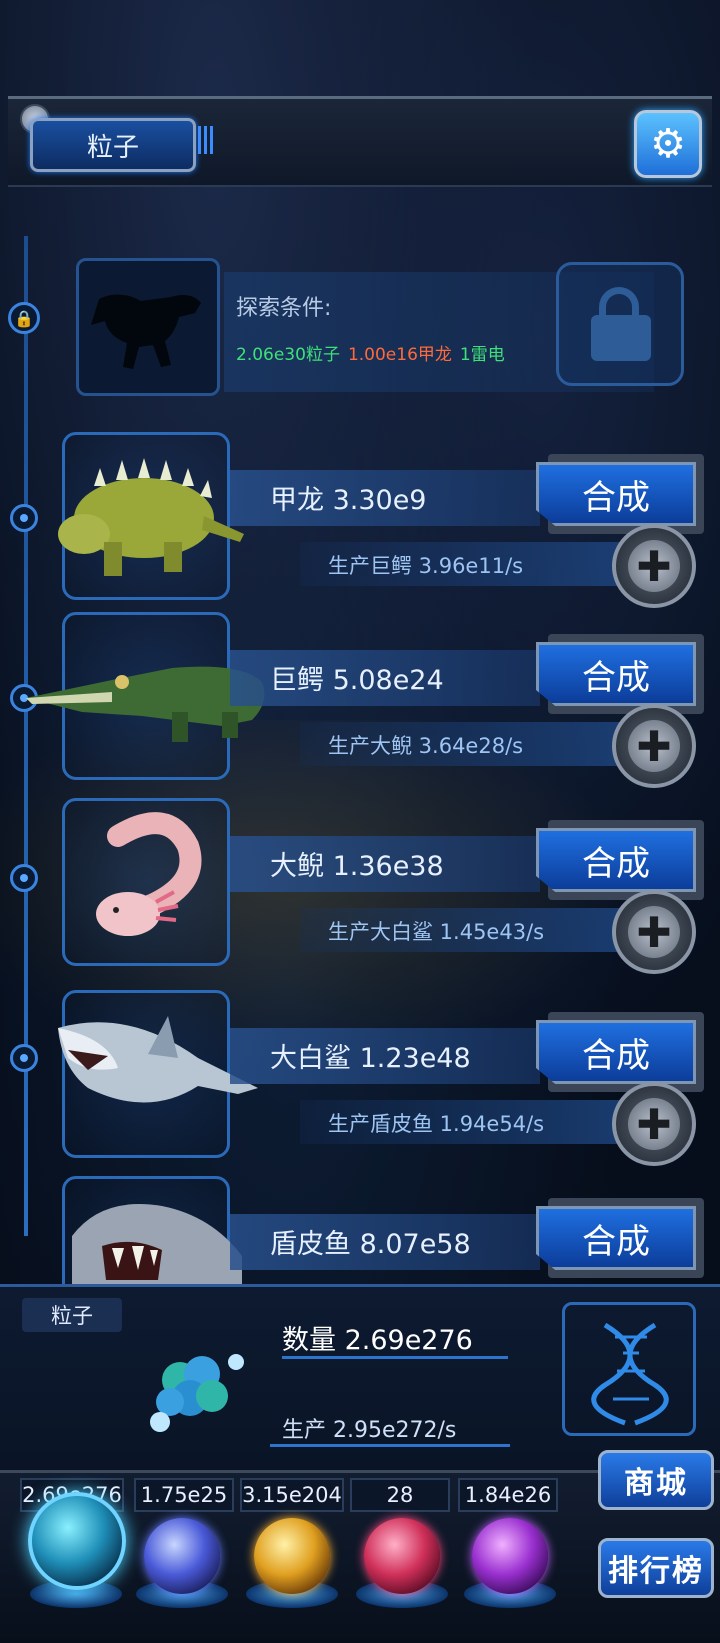 This screenshot has width=720, height=1643. Describe the element at coordinates (77, 1541) in the screenshot. I see `particle-orb-icon` at that location.